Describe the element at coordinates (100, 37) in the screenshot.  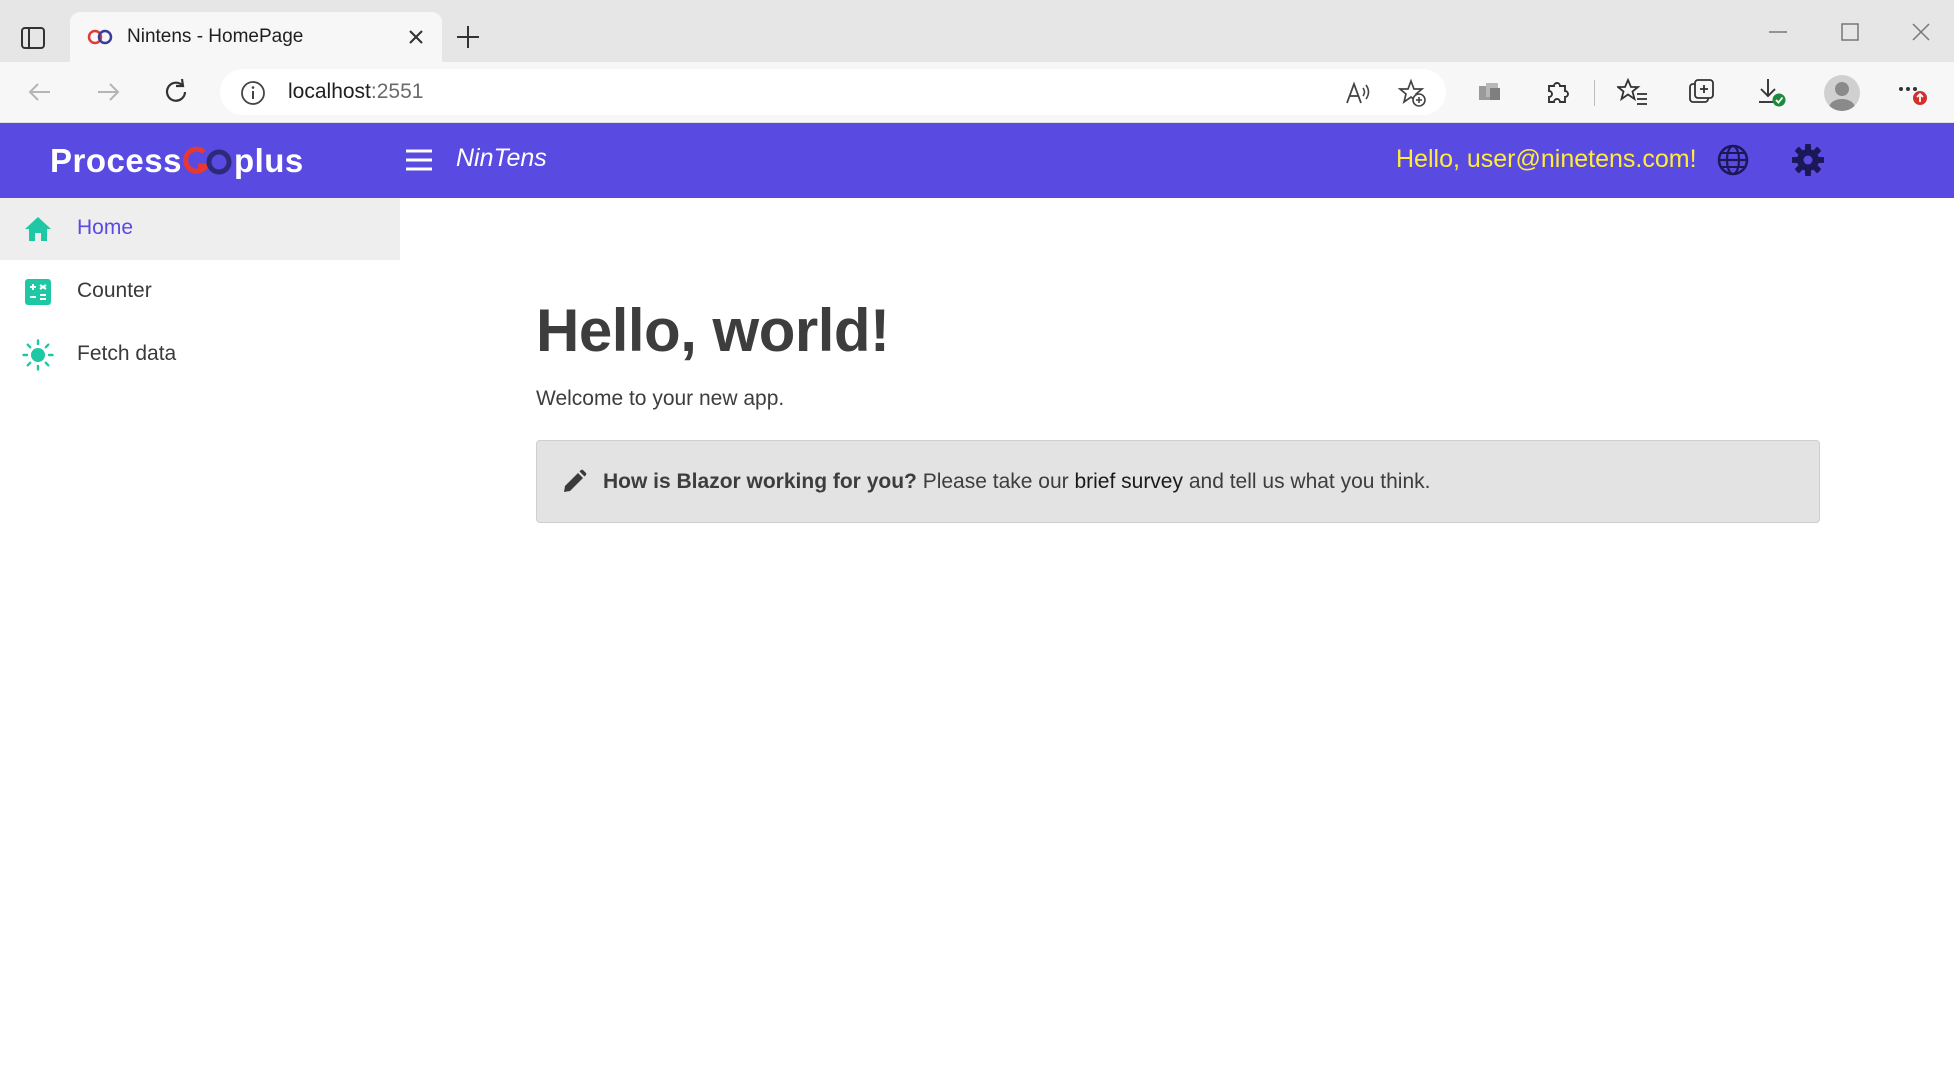
I see `go-logo-favicon-icon` at that location.